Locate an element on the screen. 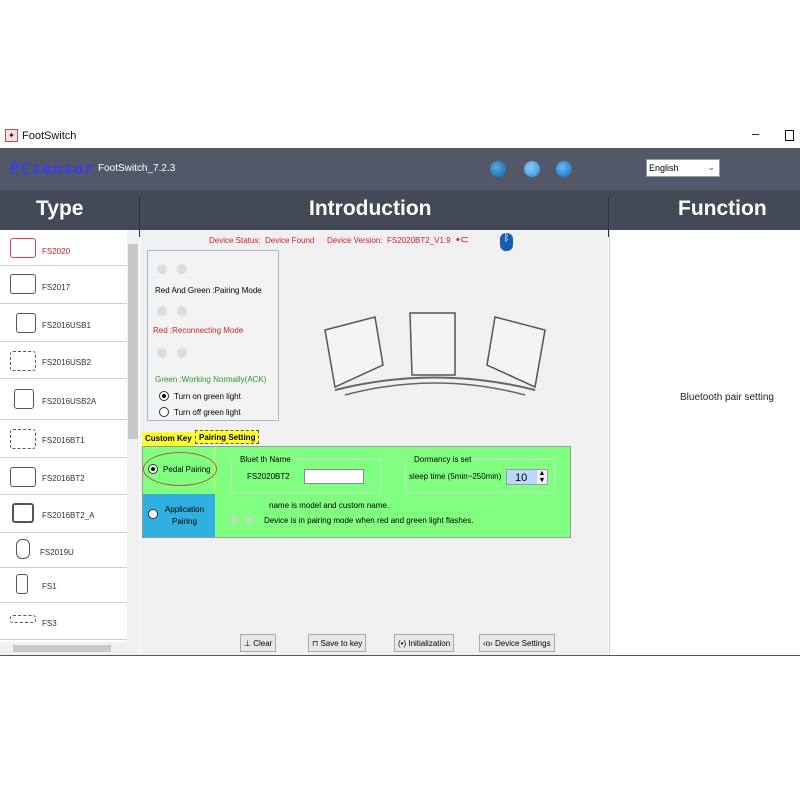 This screenshot has width=800, height=800. app-header: PCsensor FootSwitch_7.2.3 English ⌄ is located at coordinates (400, 169).